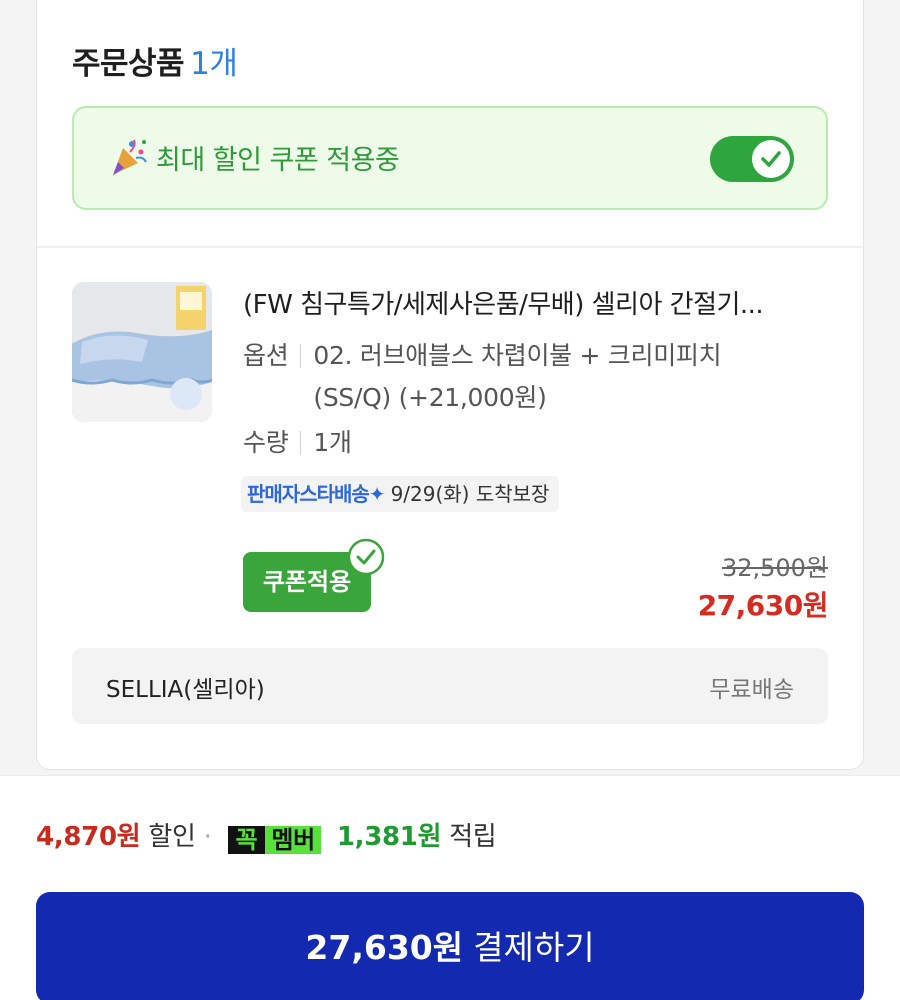 The image size is (900, 1000). What do you see at coordinates (130, 157) in the screenshot?
I see `party-popper-icon` at bounding box center [130, 157].